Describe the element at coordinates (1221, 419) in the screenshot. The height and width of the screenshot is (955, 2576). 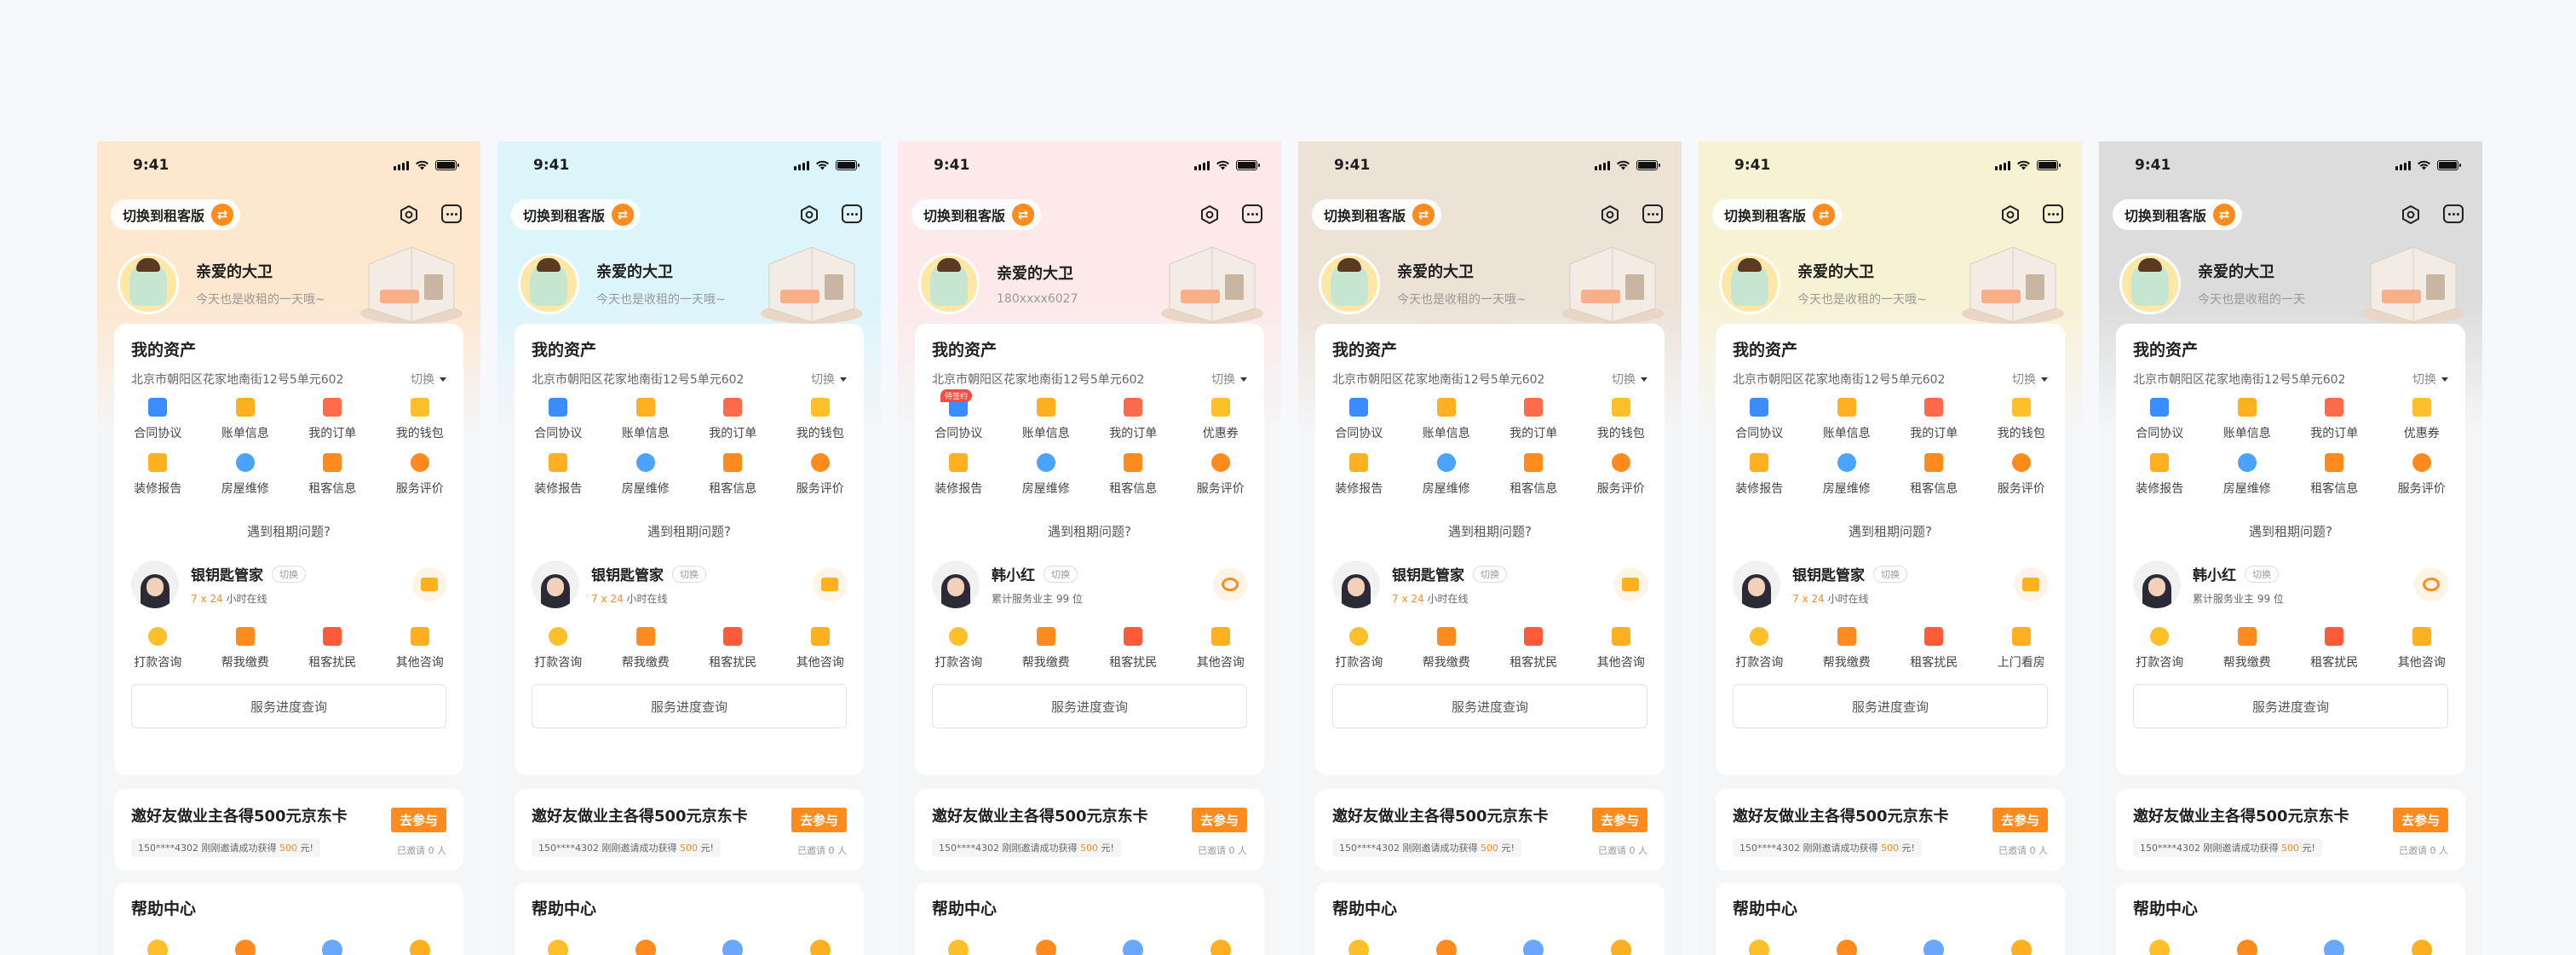
I see `asset-item: 优惠券` at that location.